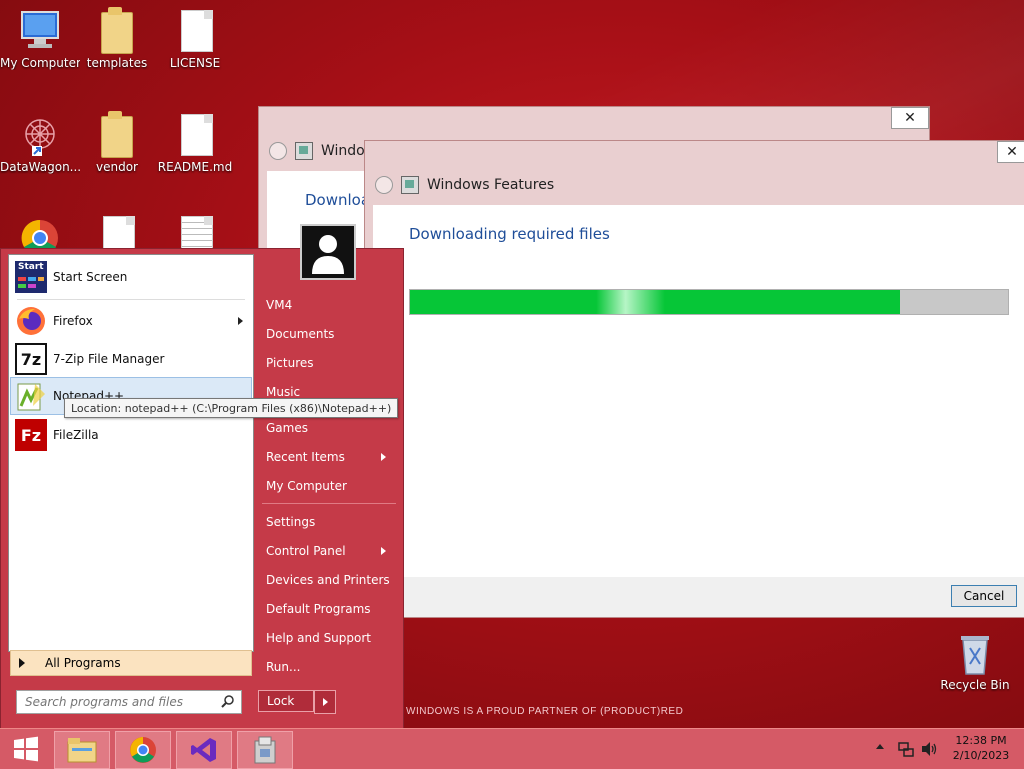  What do you see at coordinates (131, 663) in the screenshot?
I see `all-programs-button: All Programs` at bounding box center [131, 663].